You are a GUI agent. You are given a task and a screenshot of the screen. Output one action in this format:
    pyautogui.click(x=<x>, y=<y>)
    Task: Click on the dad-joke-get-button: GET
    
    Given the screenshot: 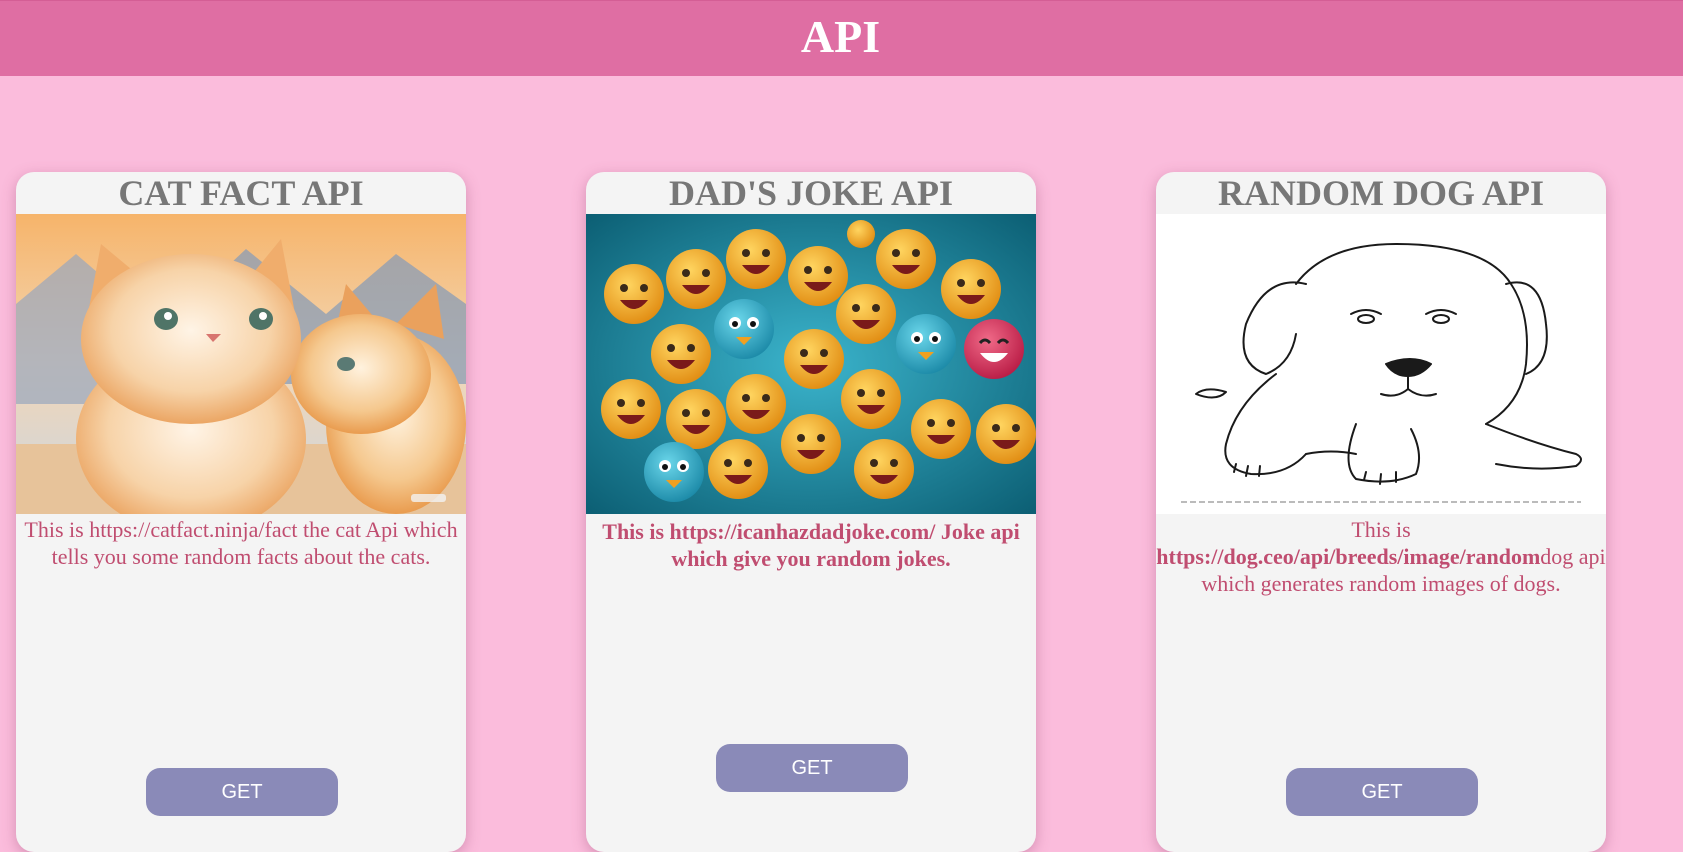 What is the action you would take?
    pyautogui.click(x=812, y=768)
    